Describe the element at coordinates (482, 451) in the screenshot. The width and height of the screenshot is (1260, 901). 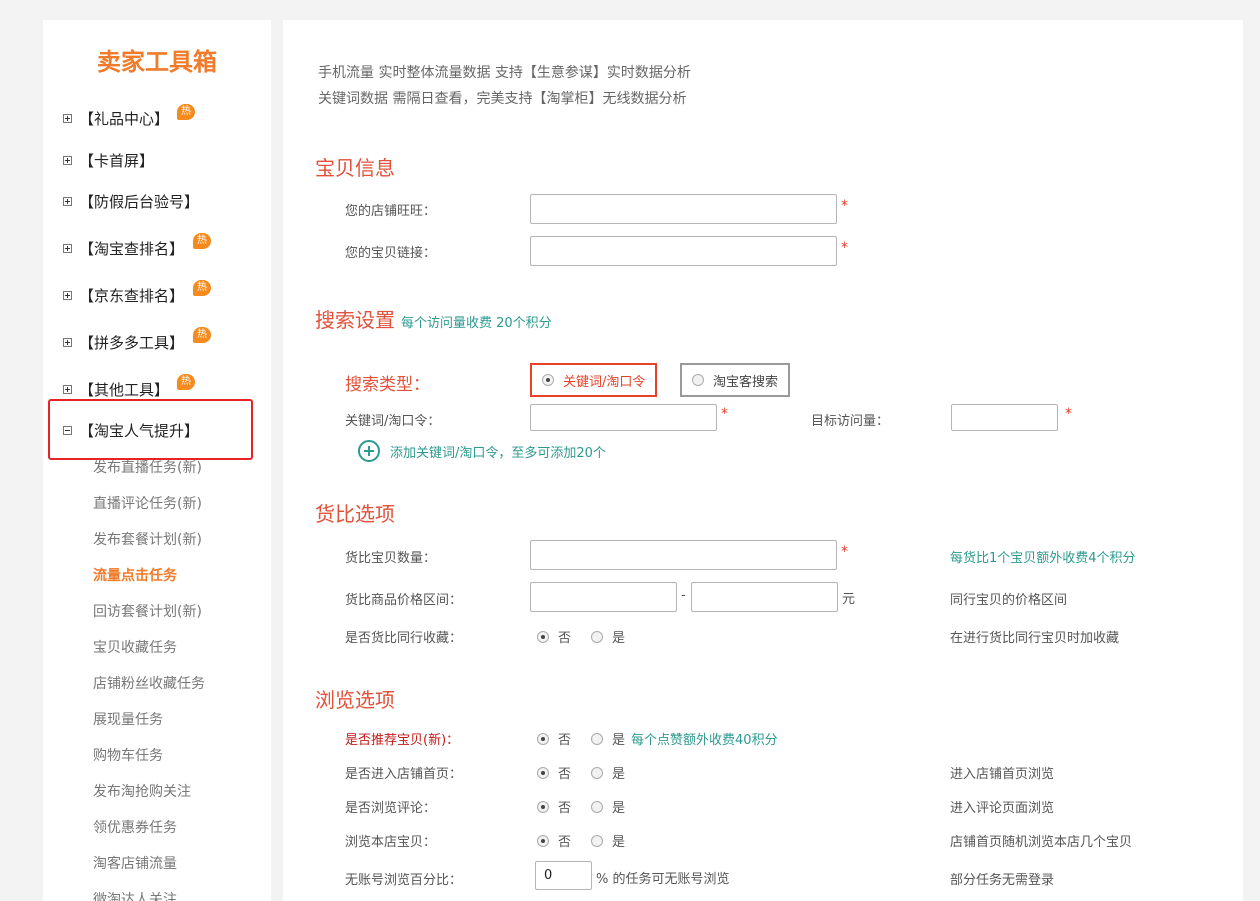
I see `add-keyword-link: 添加关键词/淘口令，至多可添加20个` at that location.